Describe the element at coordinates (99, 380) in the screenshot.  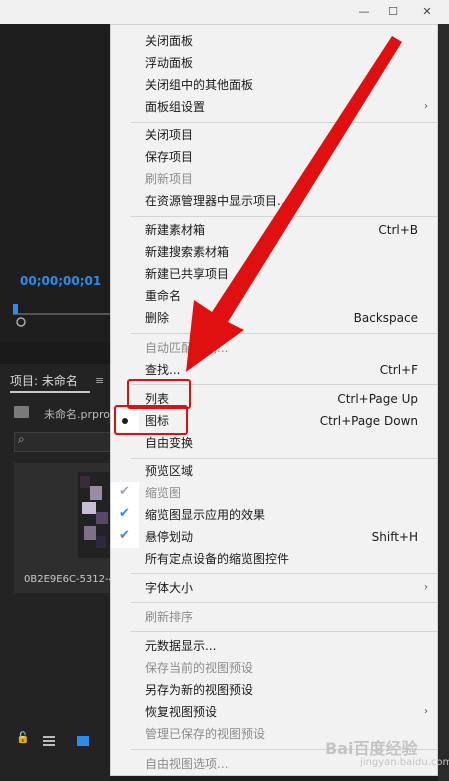
I see `panel-menu-icon: ≡` at that location.